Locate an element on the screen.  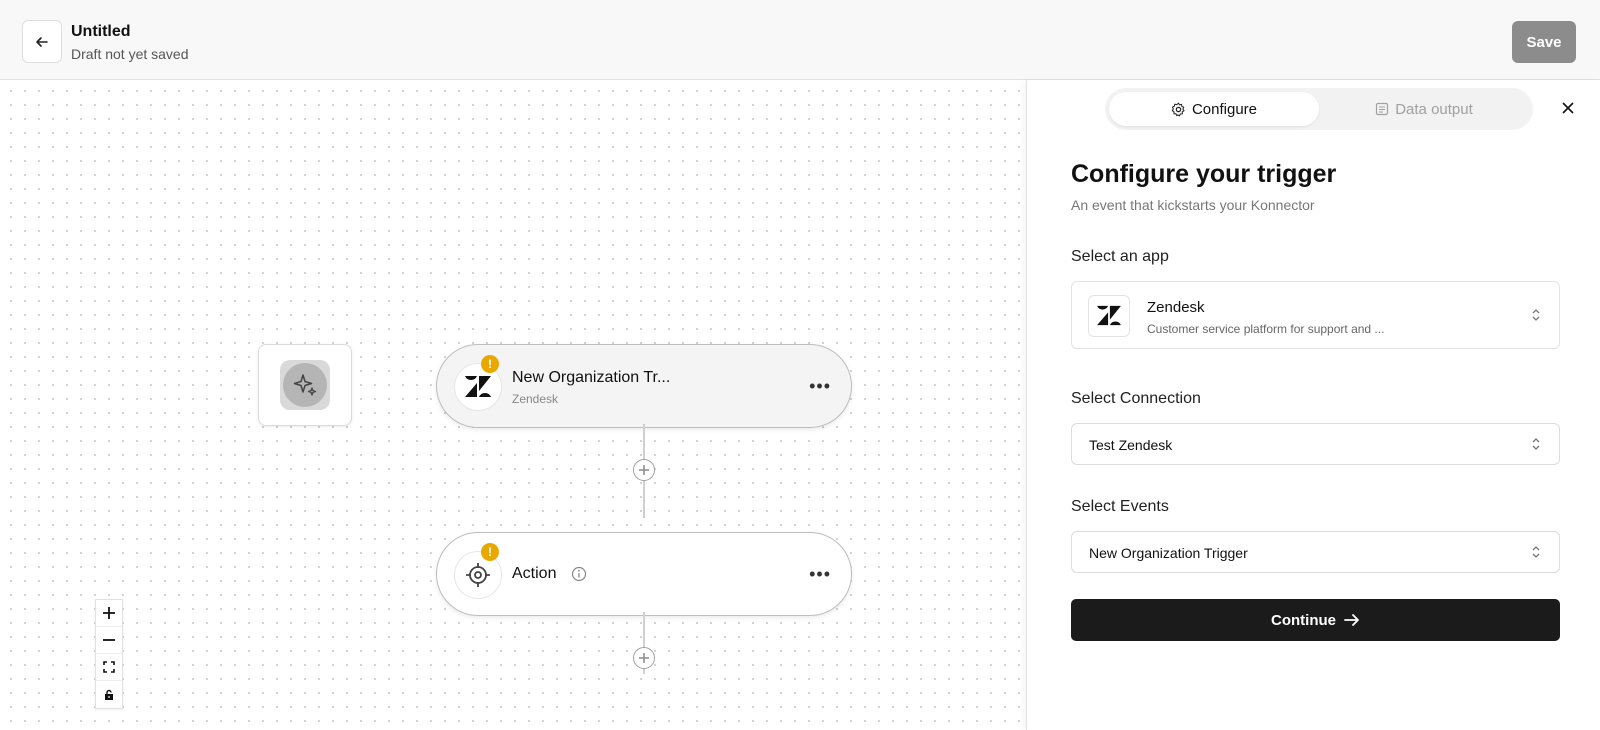
ai-assistant-node is located at coordinates (305, 385).